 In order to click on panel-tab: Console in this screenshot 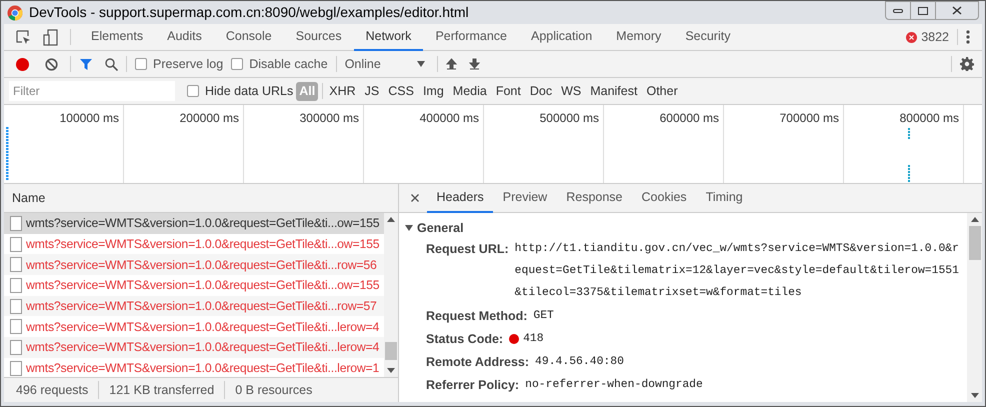, I will do `click(249, 37)`.